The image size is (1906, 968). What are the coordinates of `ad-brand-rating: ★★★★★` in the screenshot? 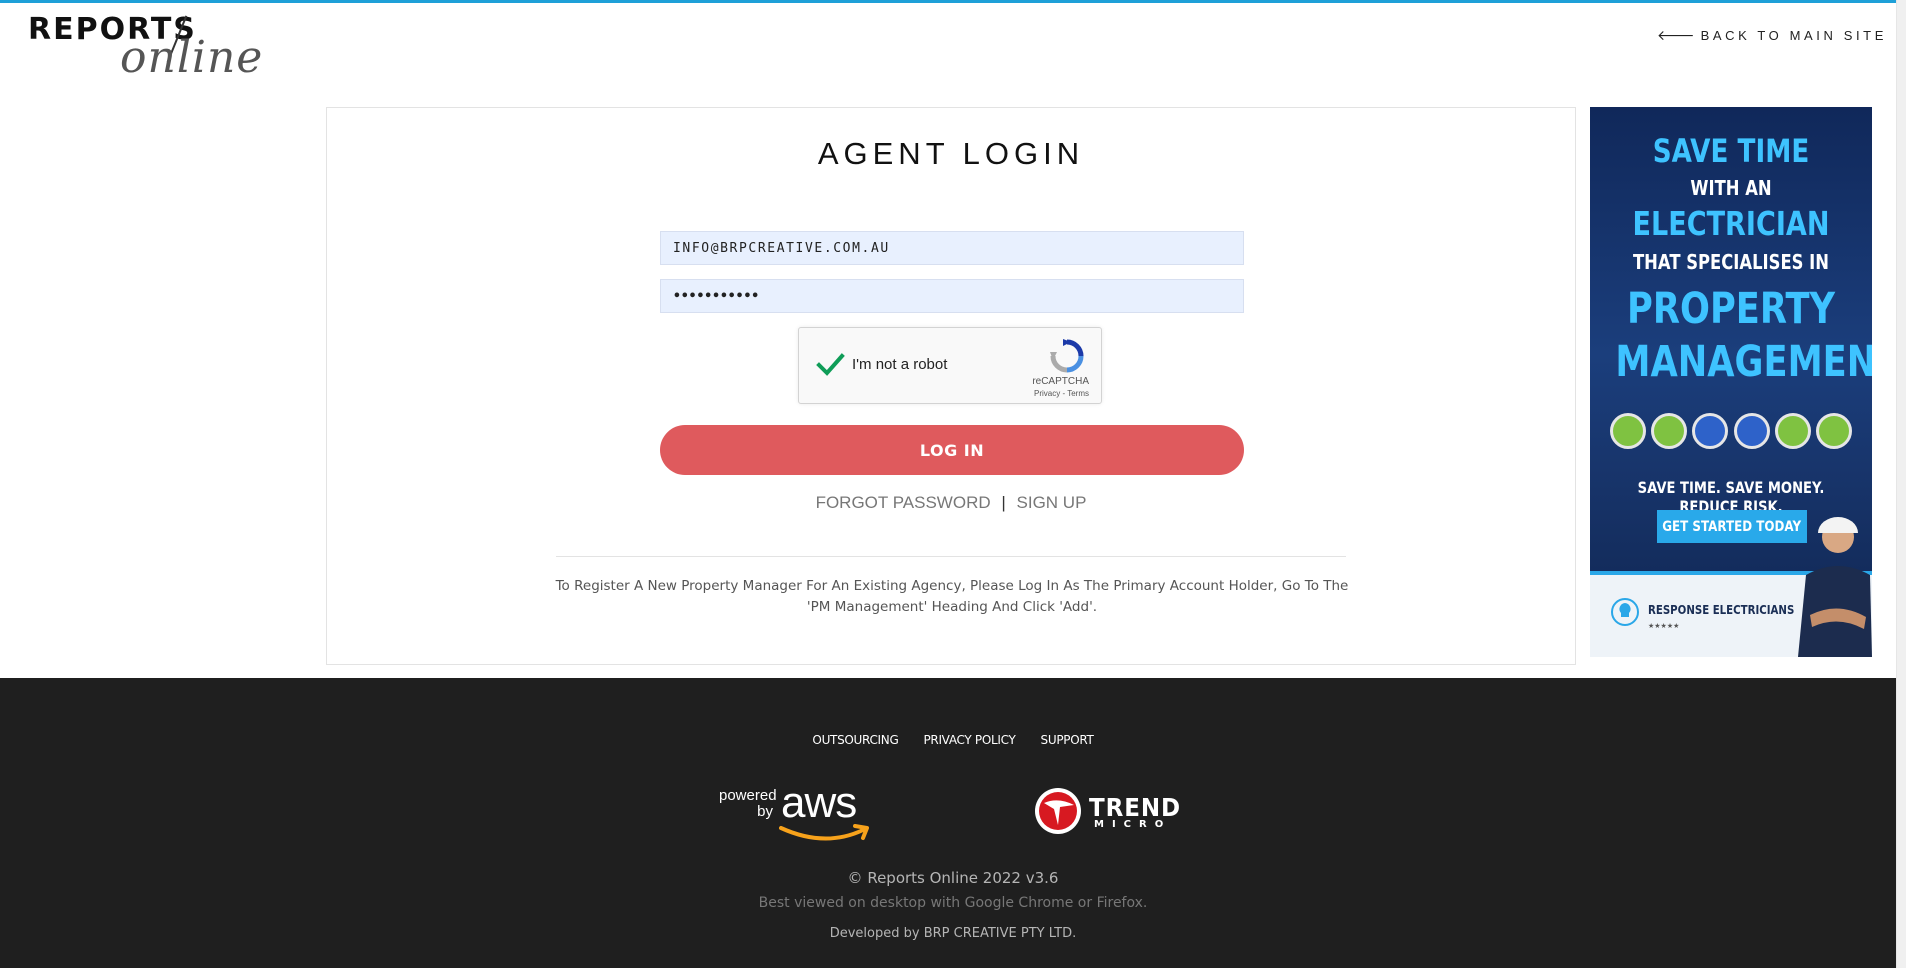 It's located at (1664, 626).